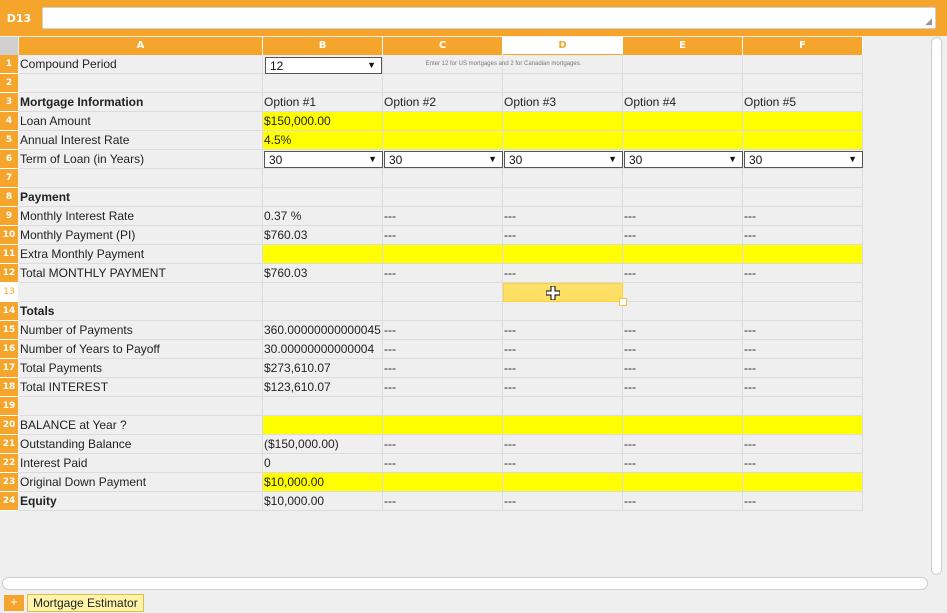 Image resolution: width=947 pixels, height=613 pixels. I want to click on column-header-a: A, so click(141, 46).